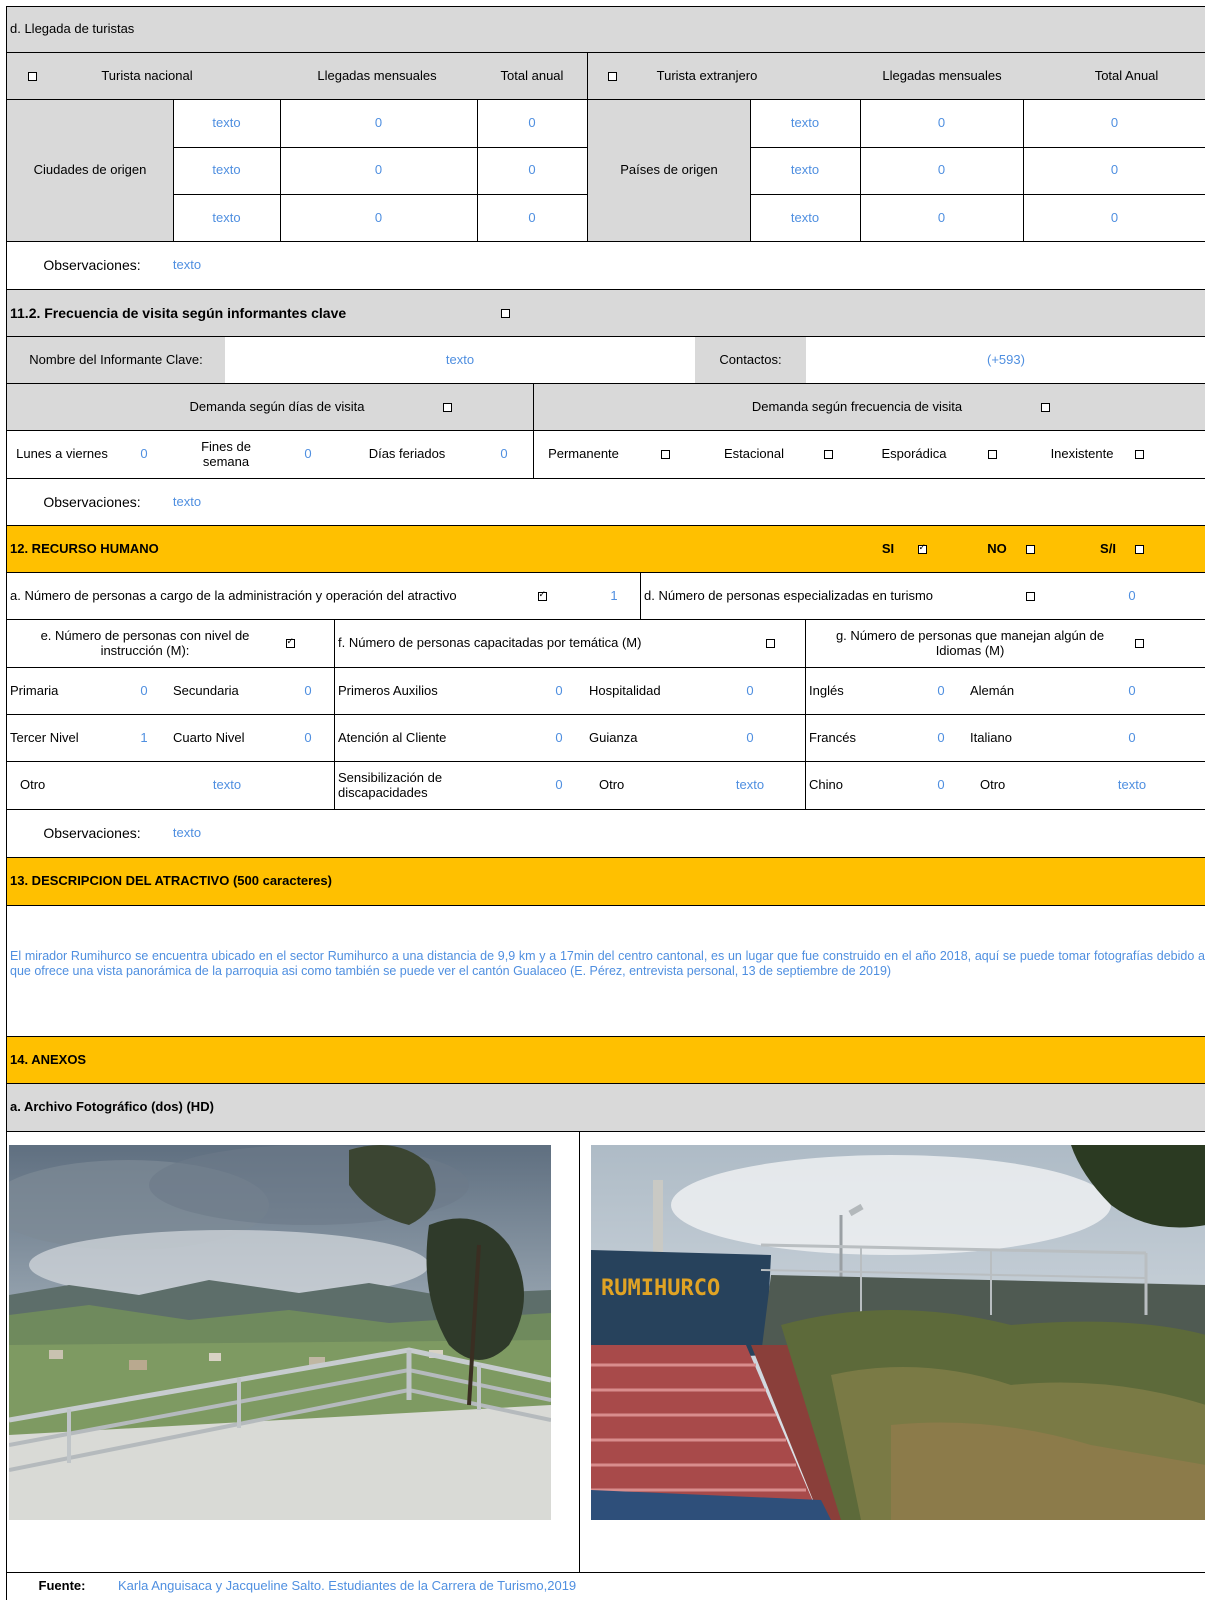  Describe the element at coordinates (614, 596) in the screenshot. I see `personas-administracion-value: 1` at that location.